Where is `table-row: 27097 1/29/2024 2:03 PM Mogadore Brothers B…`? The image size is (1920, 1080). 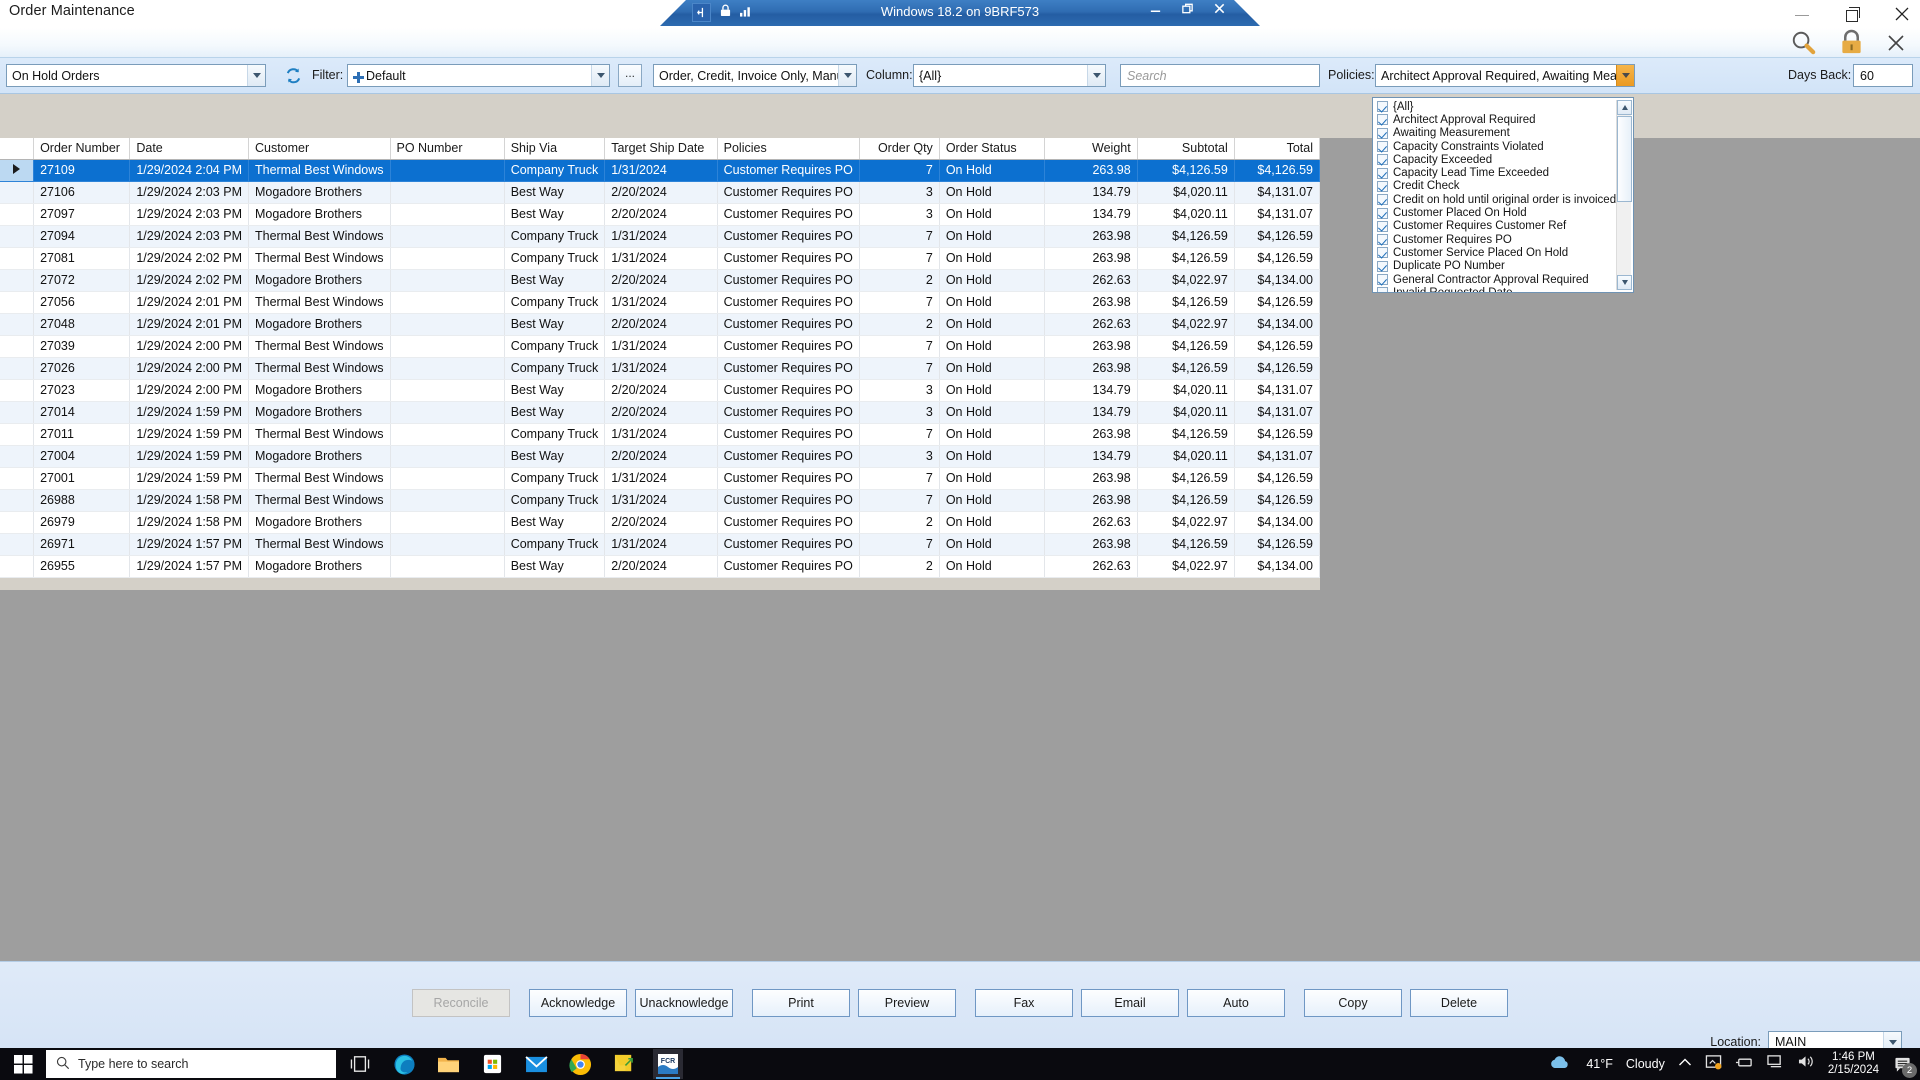 table-row: 27097 1/29/2024 2:03 PM Mogadore Brothers B… is located at coordinates (660, 214).